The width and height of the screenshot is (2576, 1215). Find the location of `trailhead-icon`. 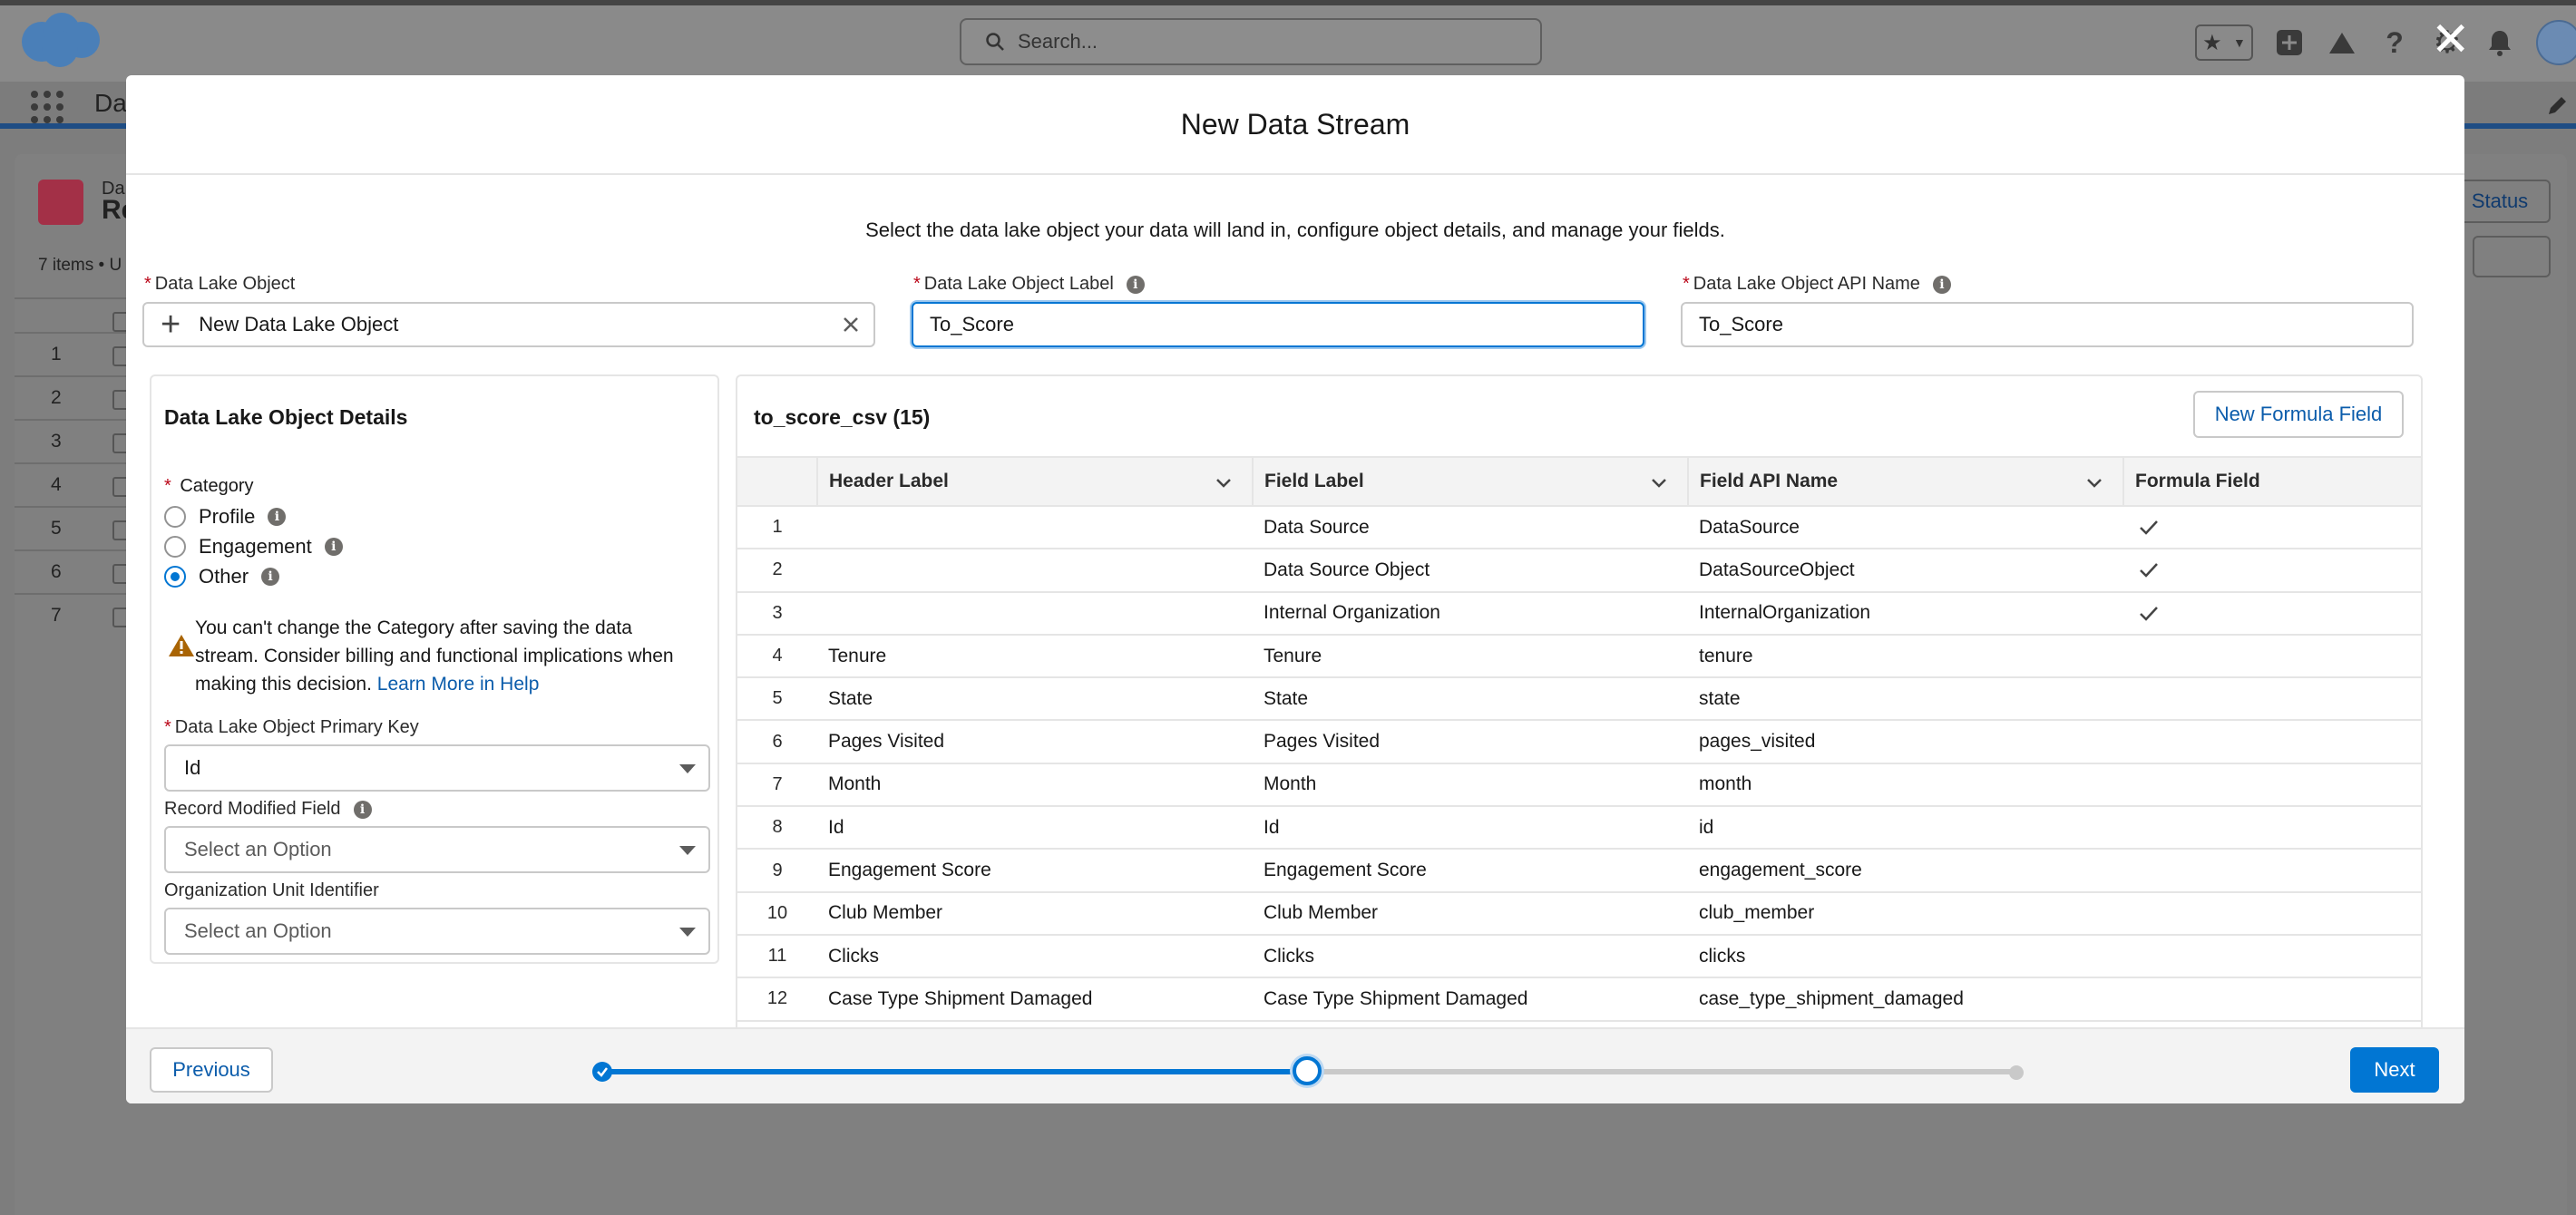

trailhead-icon is located at coordinates (2342, 42).